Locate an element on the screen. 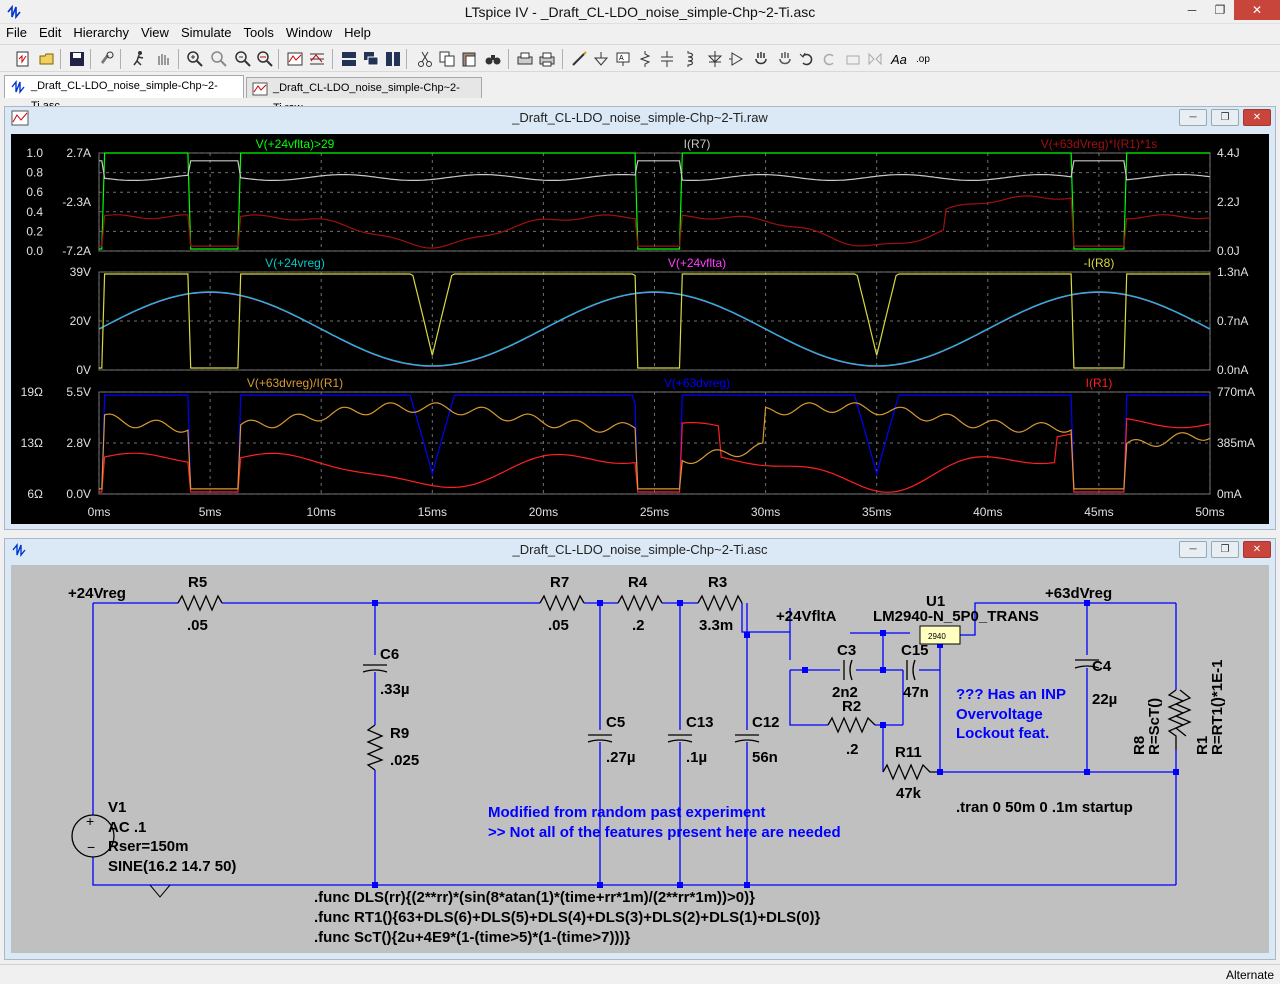  trace-label: V(+63dvreg) is located at coordinates (697, 383).